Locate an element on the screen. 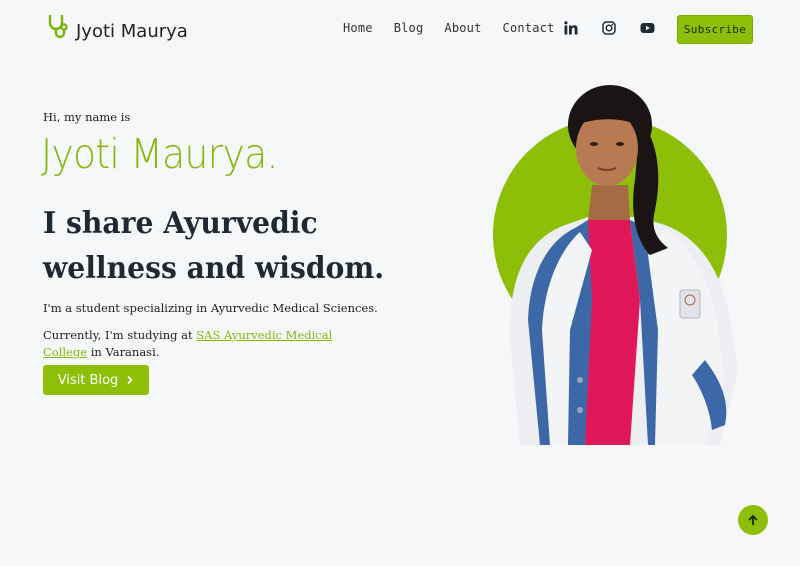  hero-description-2-suffix: in Varanasi. is located at coordinates (125, 352).